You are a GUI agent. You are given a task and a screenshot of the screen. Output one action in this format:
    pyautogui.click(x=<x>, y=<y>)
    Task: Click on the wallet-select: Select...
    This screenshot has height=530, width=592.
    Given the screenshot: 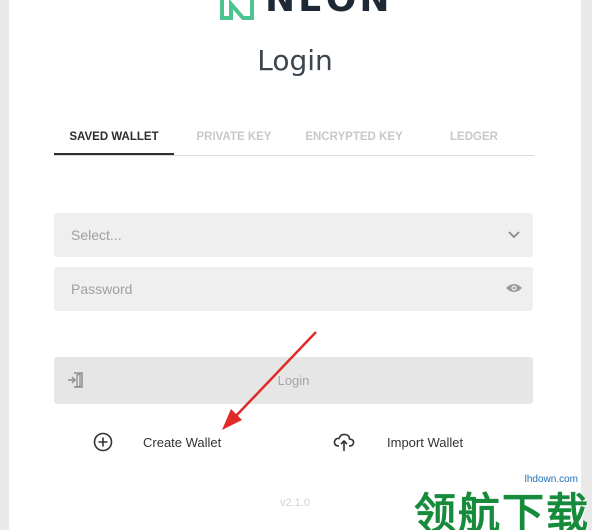 What is the action you would take?
    pyautogui.click(x=293, y=235)
    